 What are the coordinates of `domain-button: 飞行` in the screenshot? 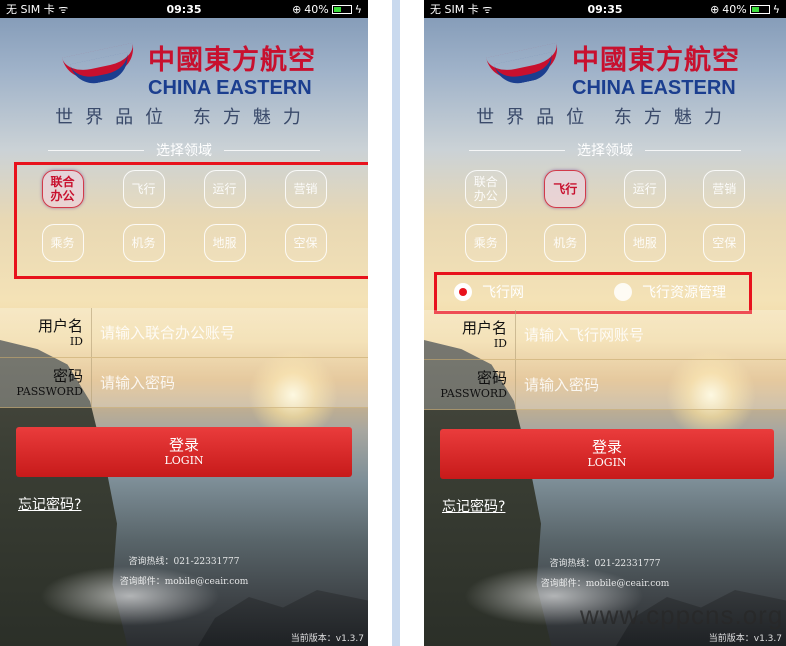 It's located at (565, 189).